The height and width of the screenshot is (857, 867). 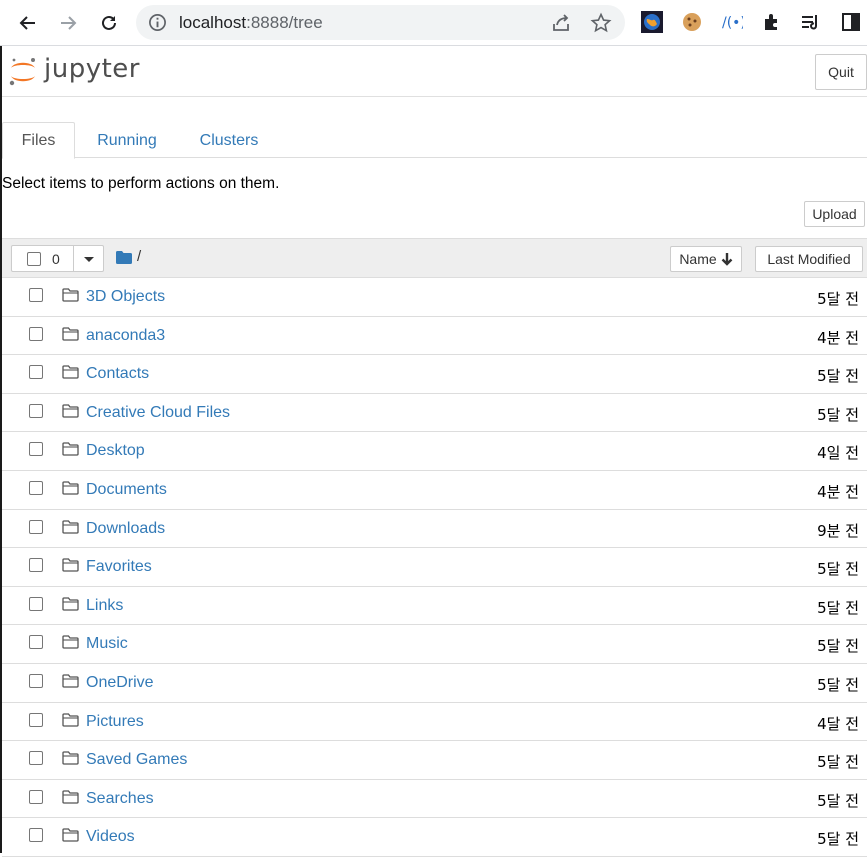 I want to click on list-item: Pictures 4달 전, so click(x=434, y=722).